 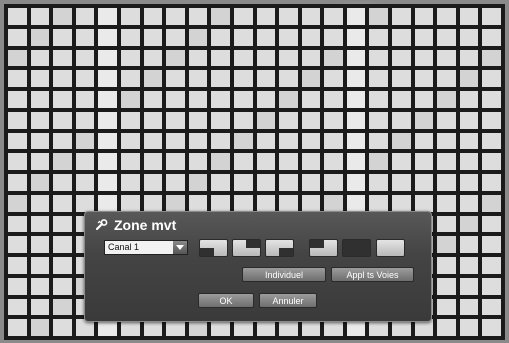 What do you see at coordinates (390, 248) in the screenshot?
I see `layout-empty-button` at bounding box center [390, 248].